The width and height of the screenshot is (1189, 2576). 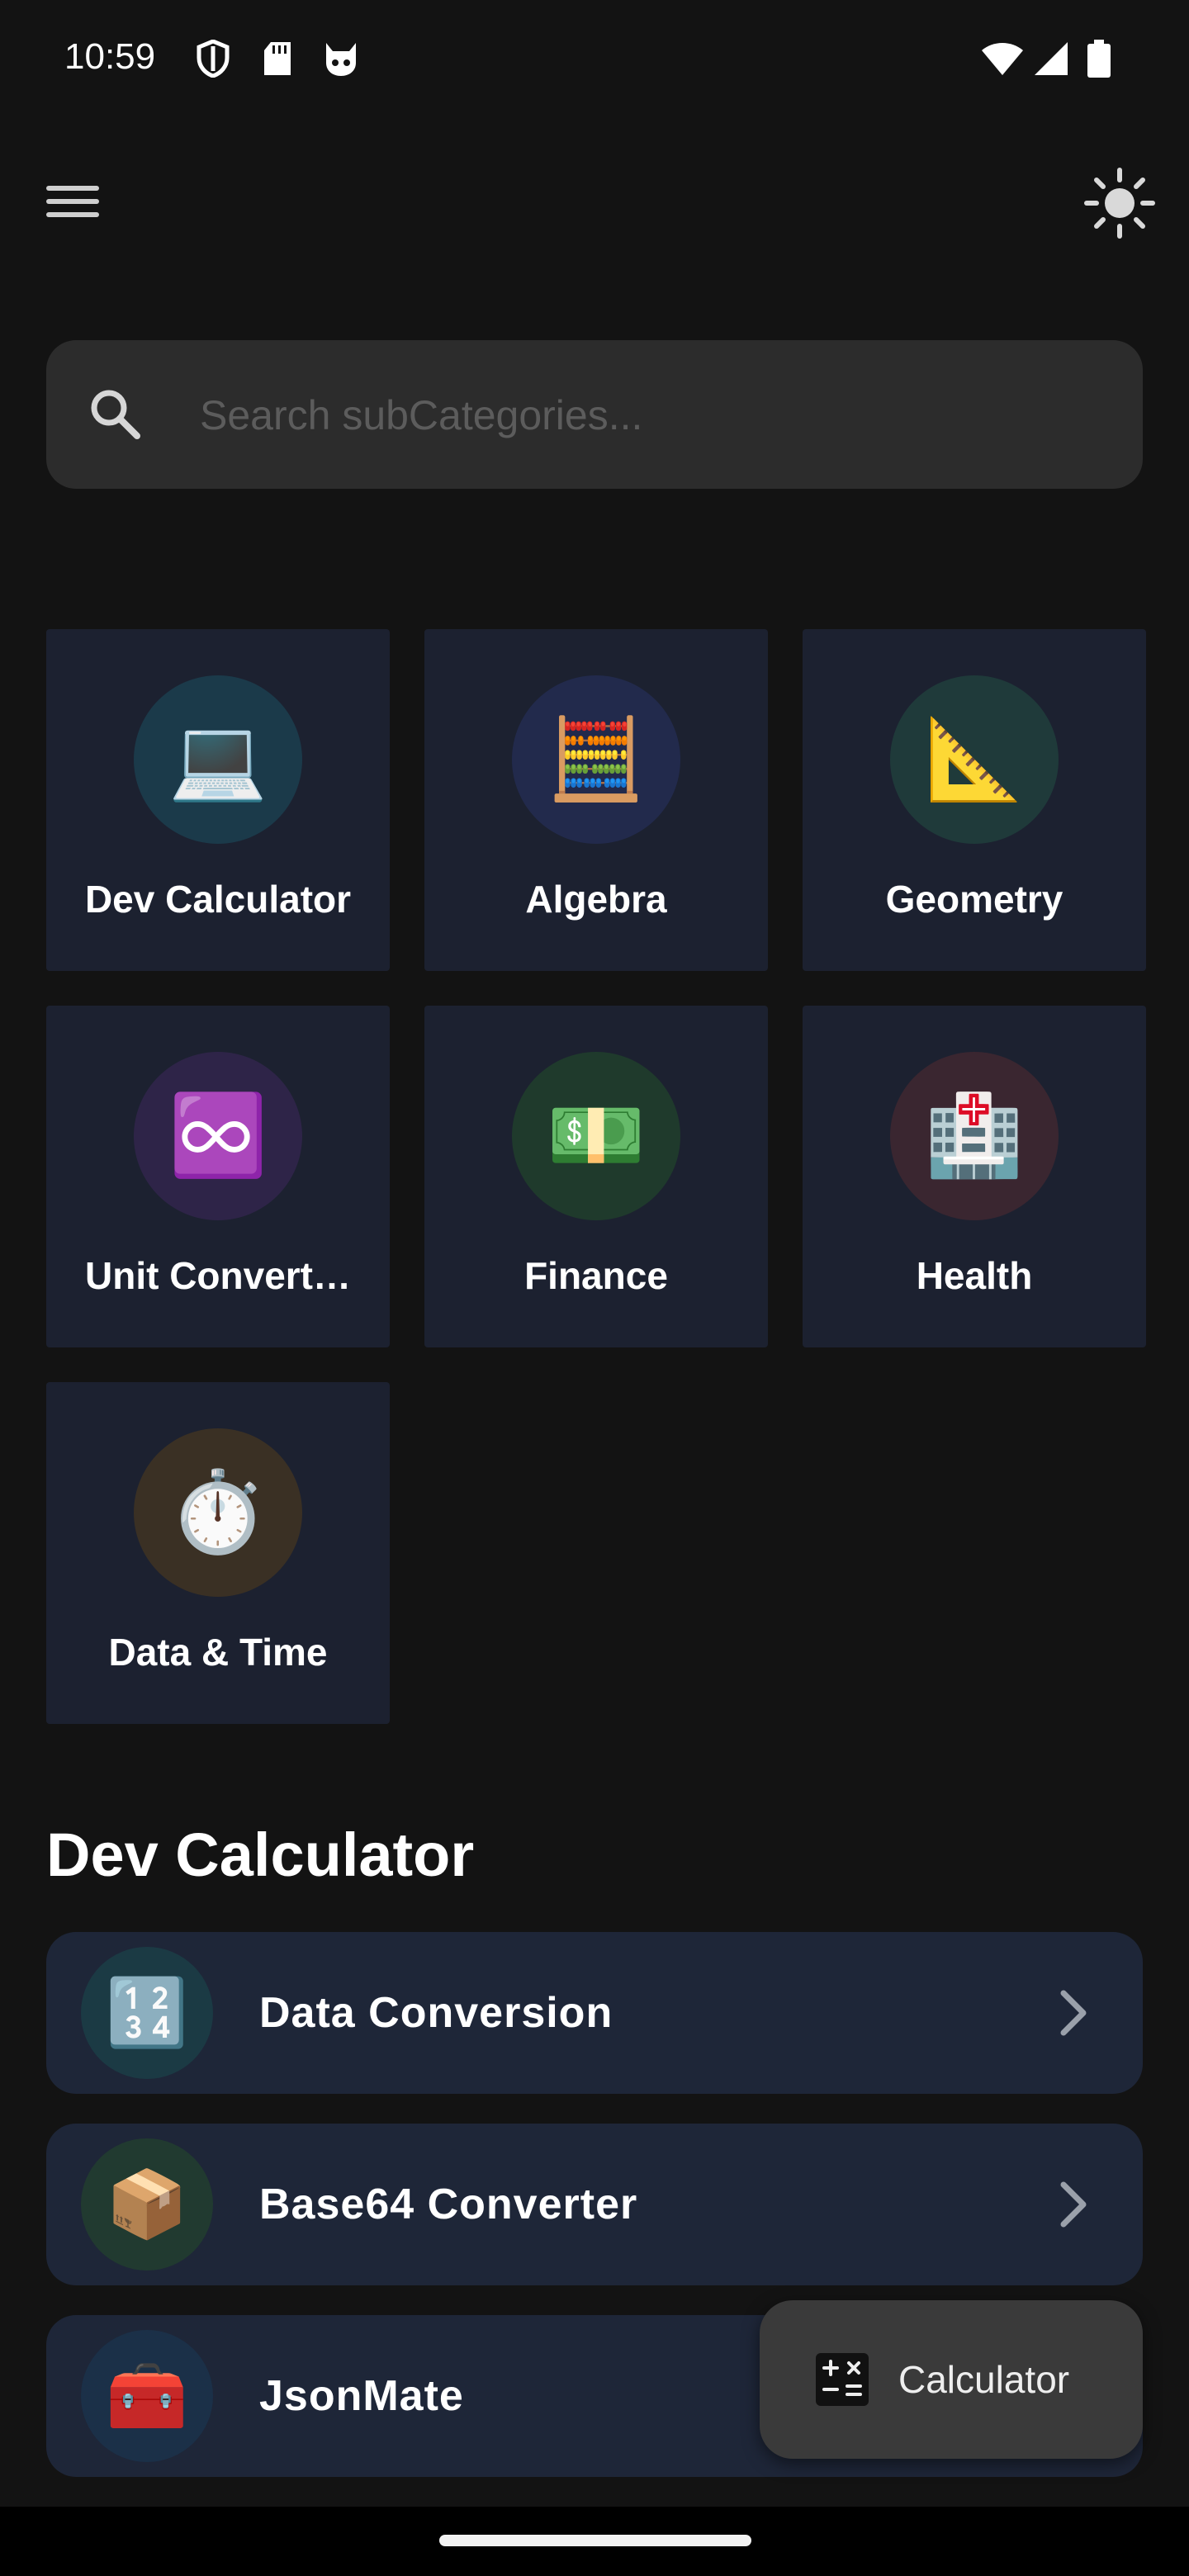 I want to click on calculator-icon, so click(x=842, y=2379).